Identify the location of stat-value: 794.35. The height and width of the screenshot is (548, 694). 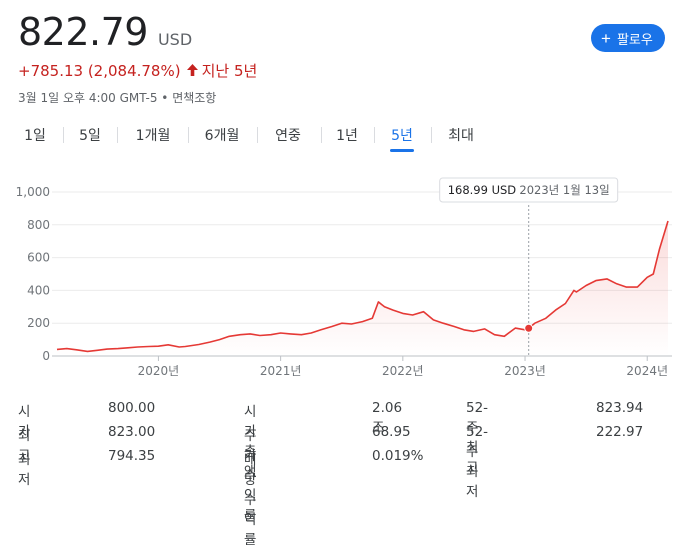
(131, 456).